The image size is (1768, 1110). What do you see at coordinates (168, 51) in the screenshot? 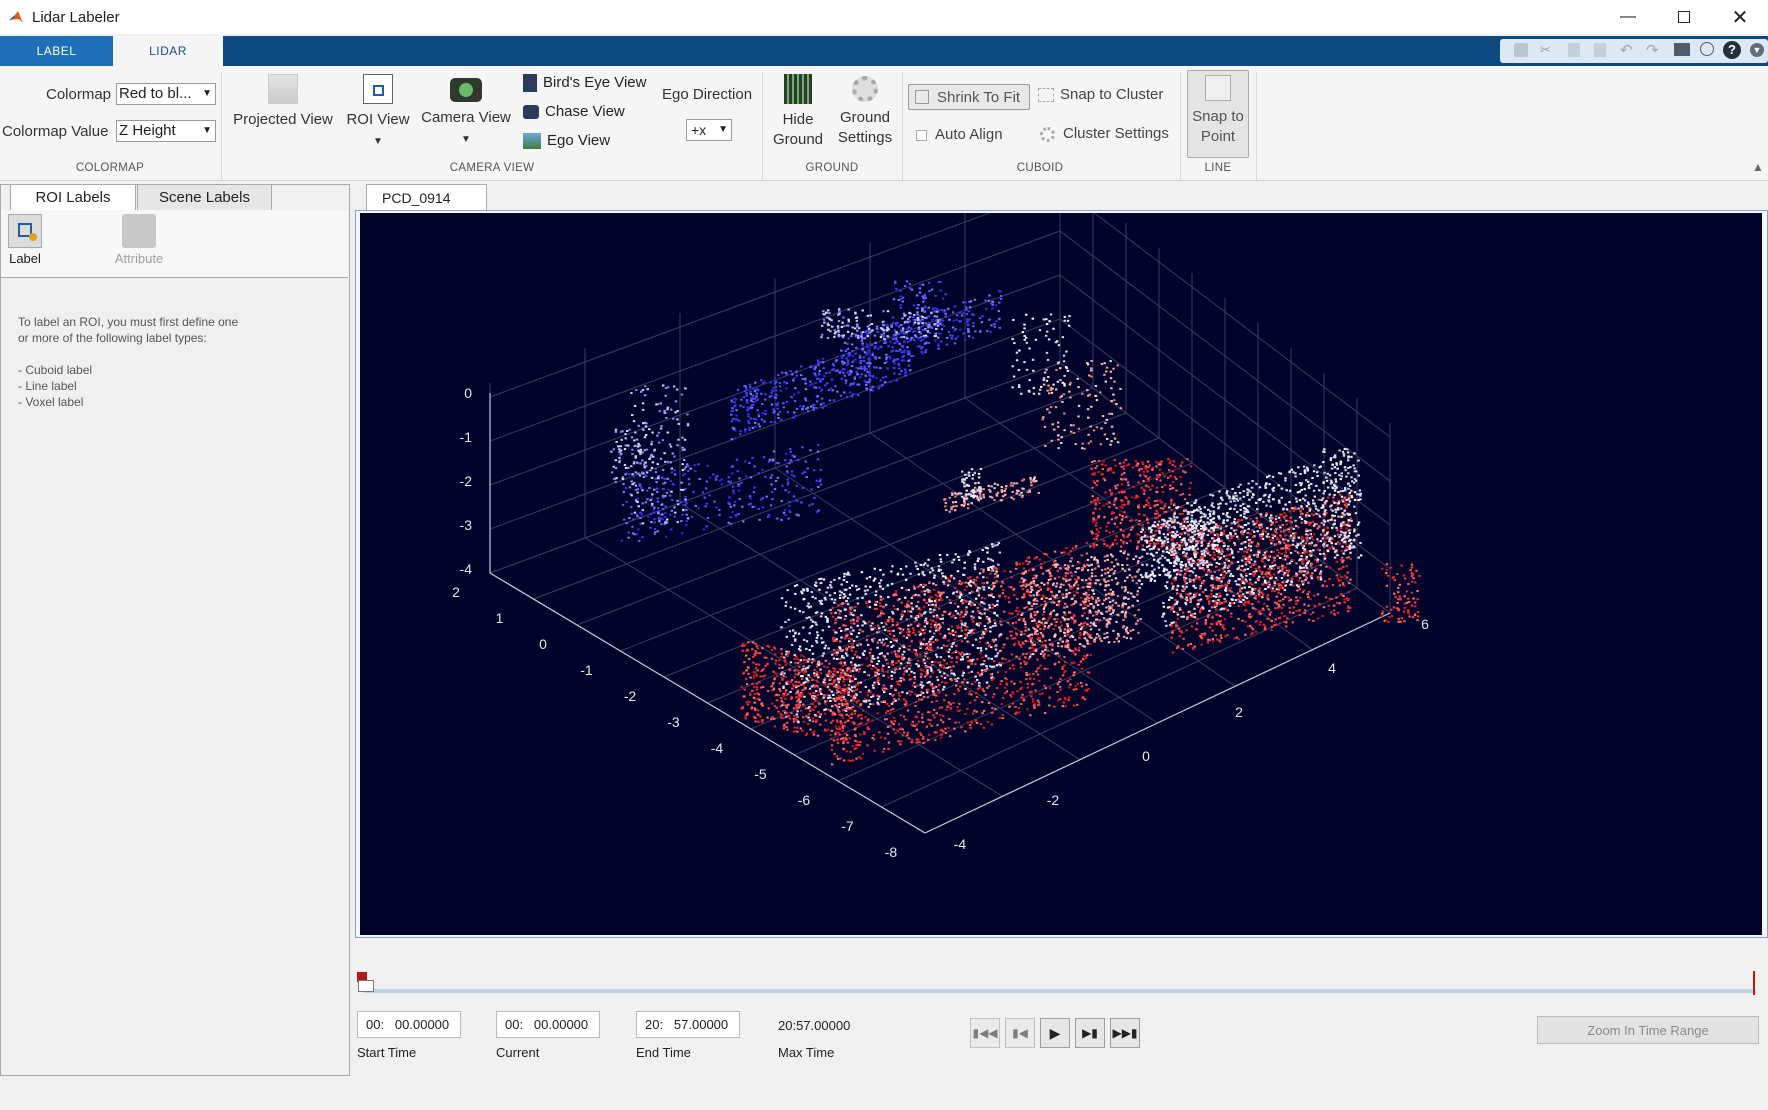
I see `tab-lidar: LIDAR` at bounding box center [168, 51].